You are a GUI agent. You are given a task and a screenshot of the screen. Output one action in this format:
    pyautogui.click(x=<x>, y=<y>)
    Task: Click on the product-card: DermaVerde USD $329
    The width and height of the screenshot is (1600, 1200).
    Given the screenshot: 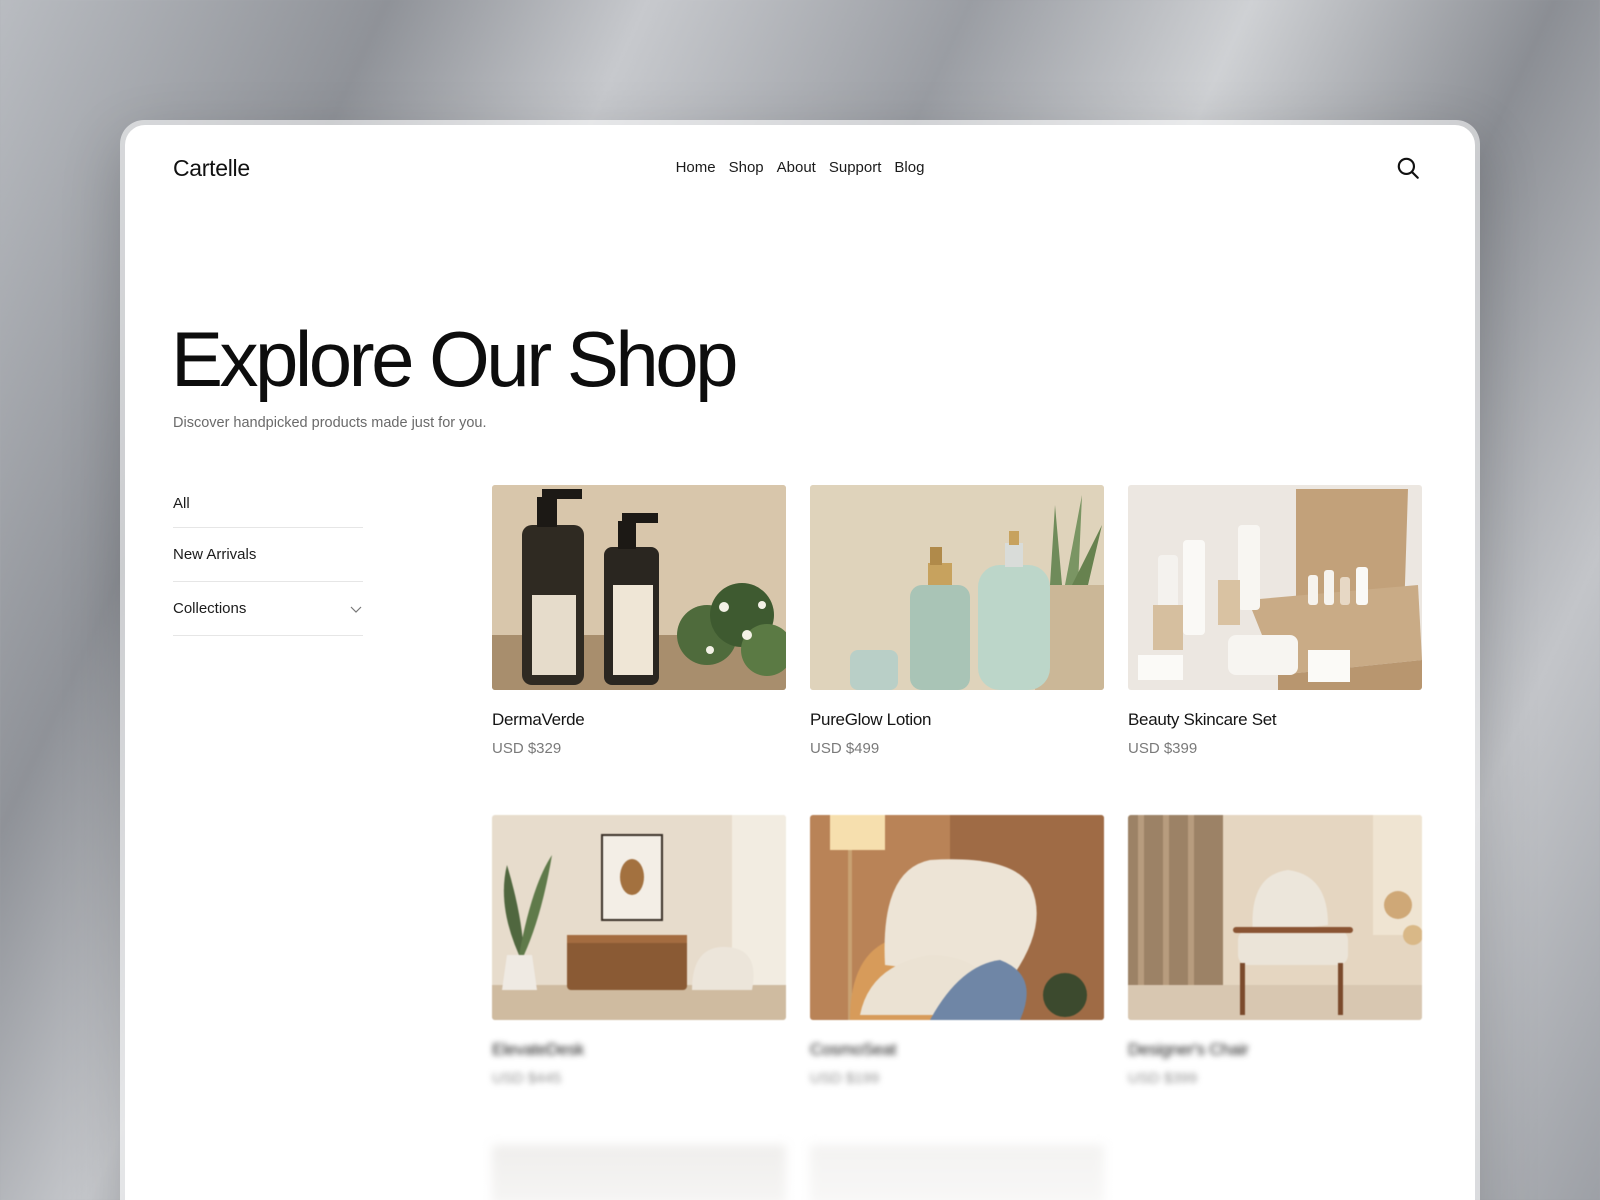 What is the action you would take?
    pyautogui.click(x=639, y=621)
    